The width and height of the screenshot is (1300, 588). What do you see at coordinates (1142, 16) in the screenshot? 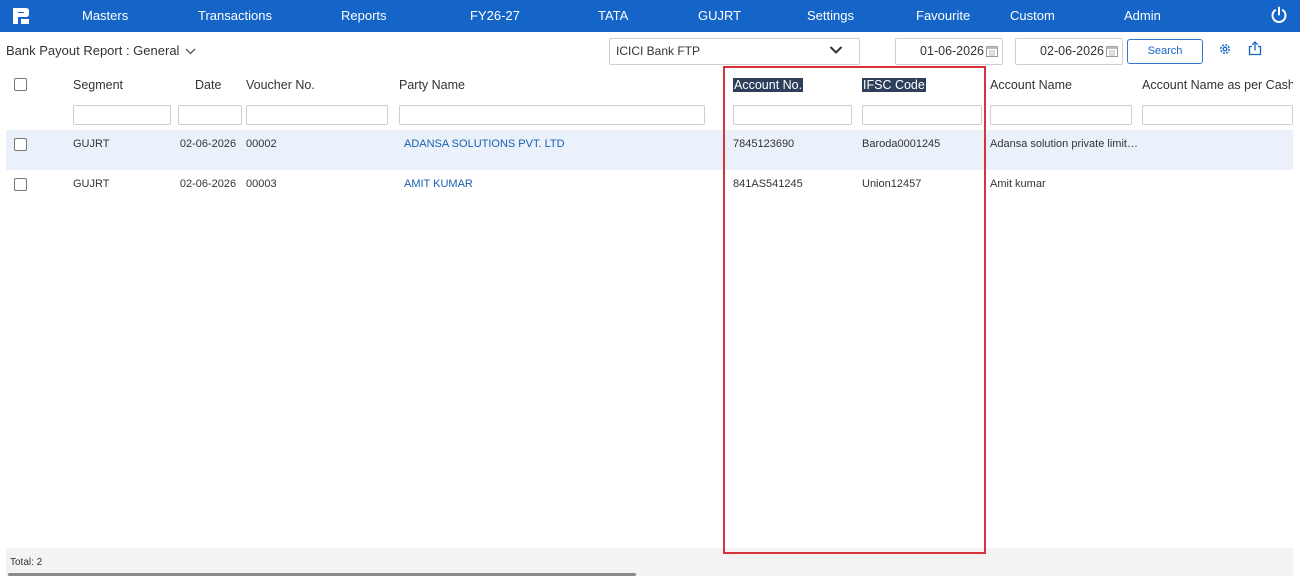
I see `nav-admin: Admin` at bounding box center [1142, 16].